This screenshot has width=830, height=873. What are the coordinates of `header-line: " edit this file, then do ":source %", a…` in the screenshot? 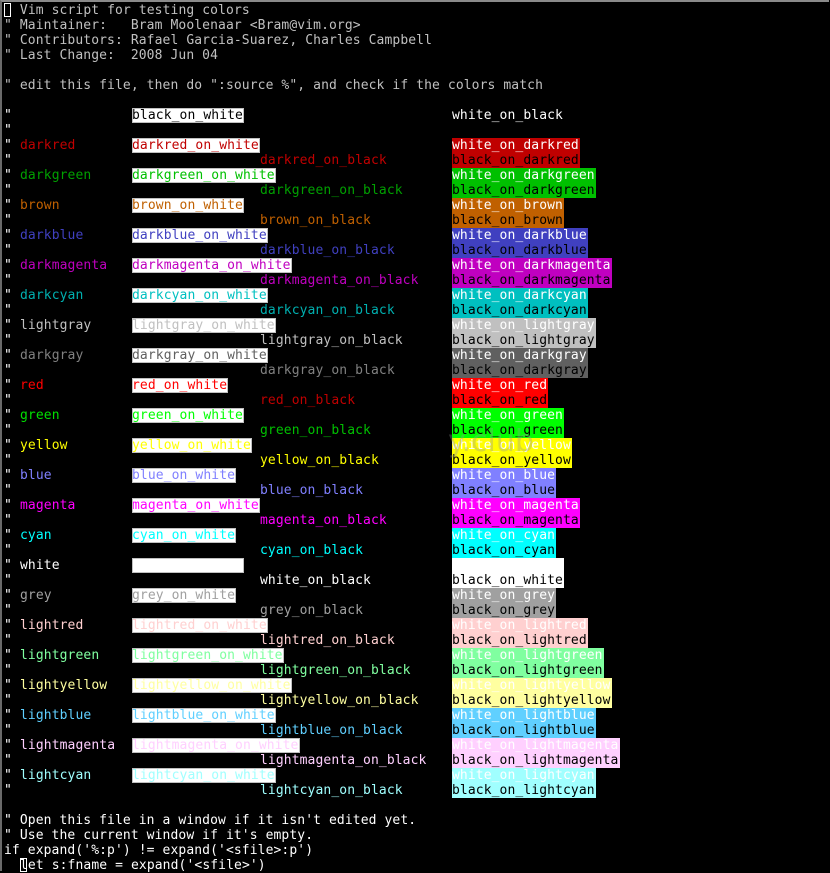 It's located at (417, 85).